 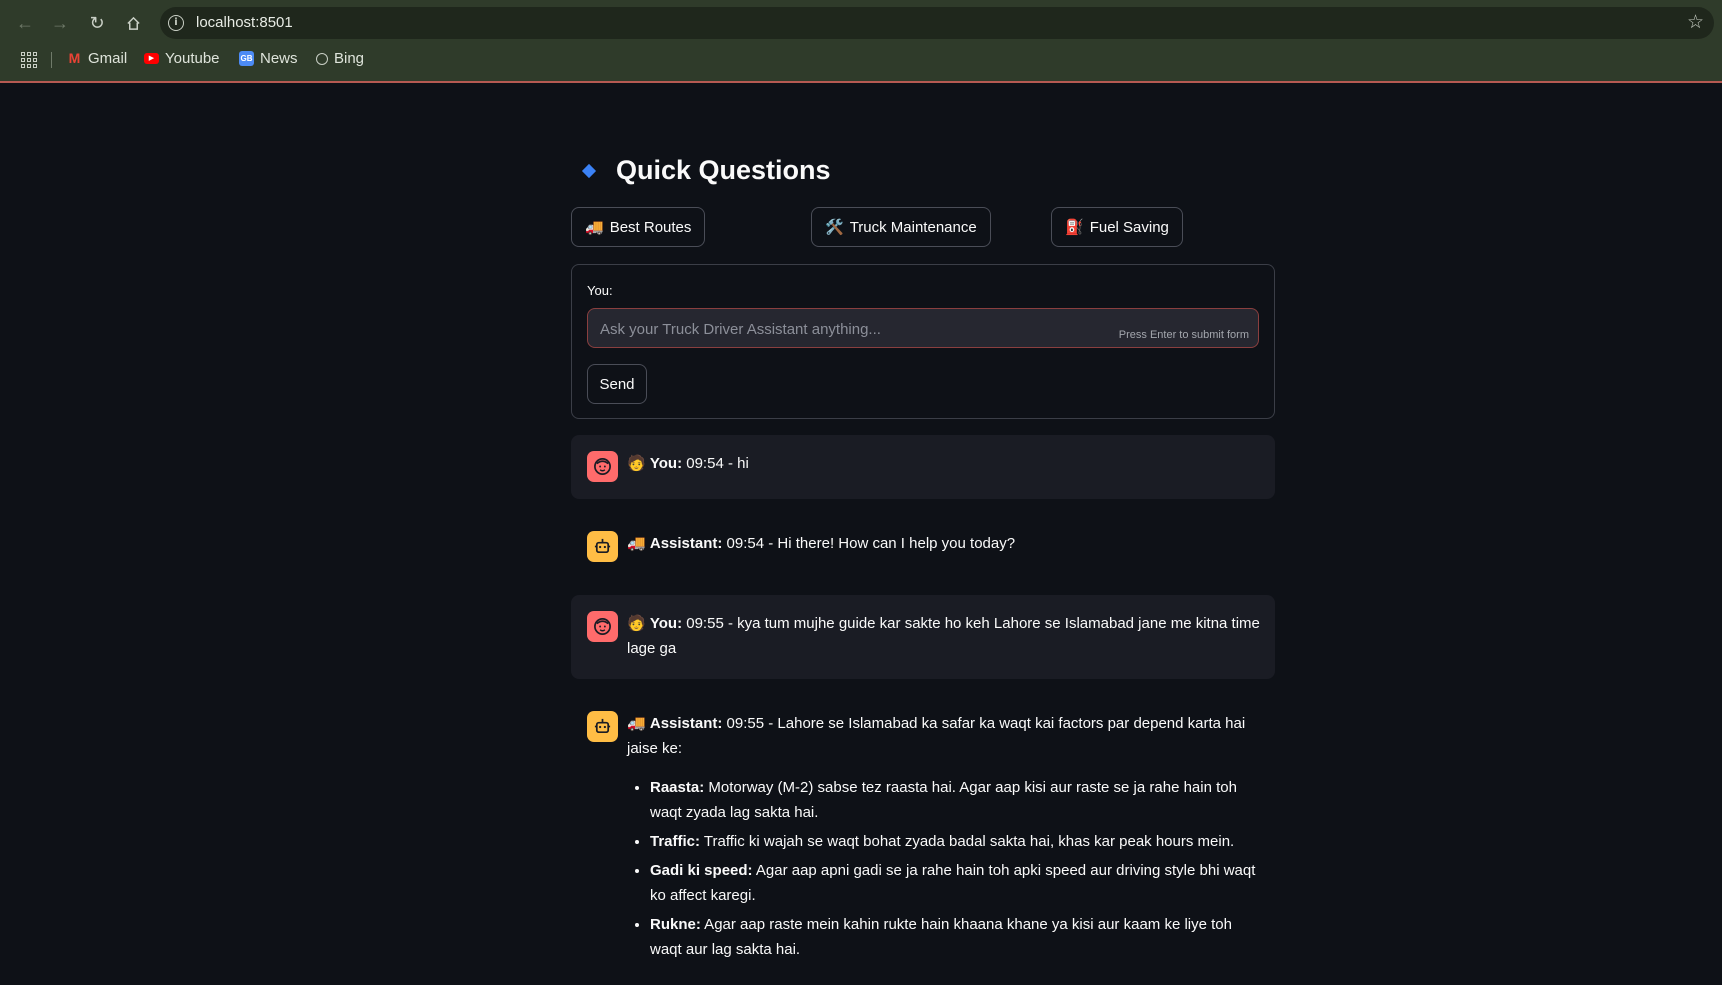 I want to click on address-bar: i localhost:8501 ☆, so click(x=937, y=23).